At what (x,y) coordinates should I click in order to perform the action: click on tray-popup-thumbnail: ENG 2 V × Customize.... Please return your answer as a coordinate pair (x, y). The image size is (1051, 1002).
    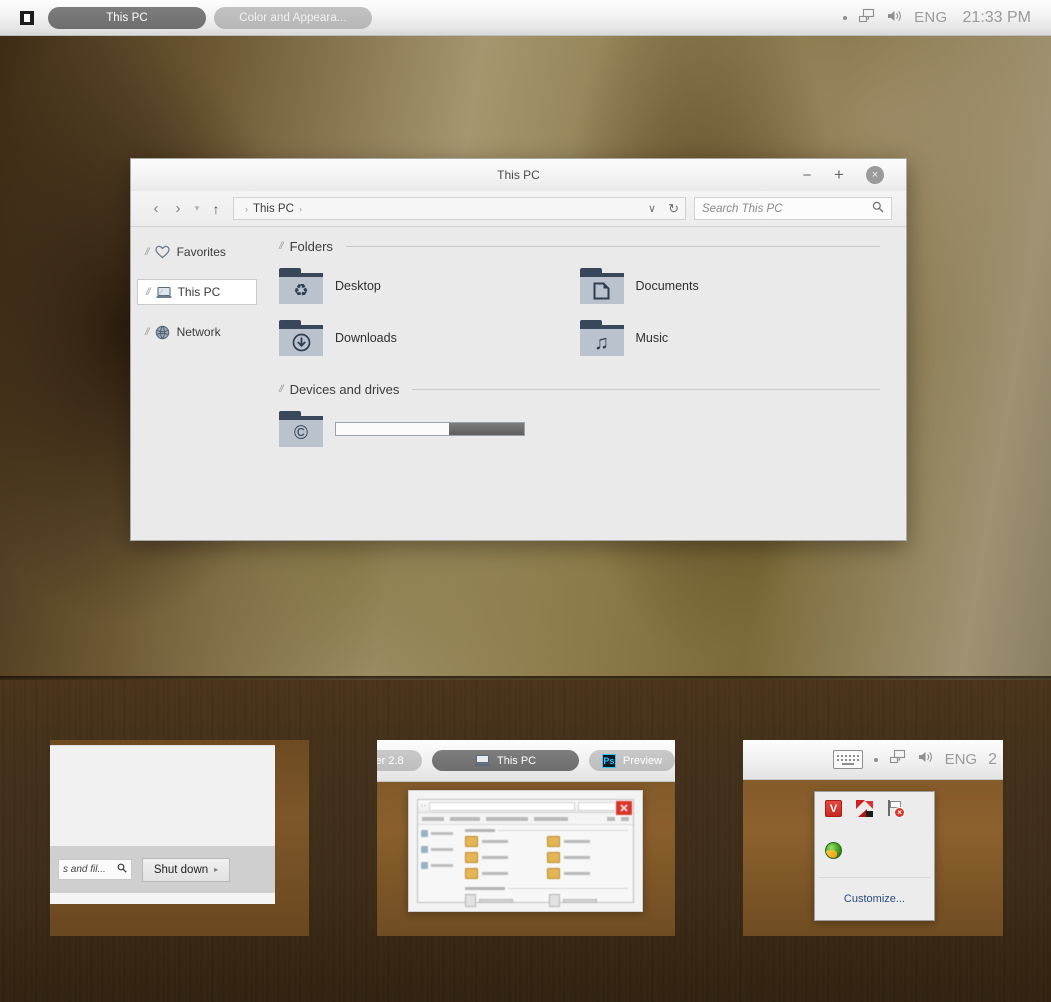
    Looking at the image, I should click on (873, 838).